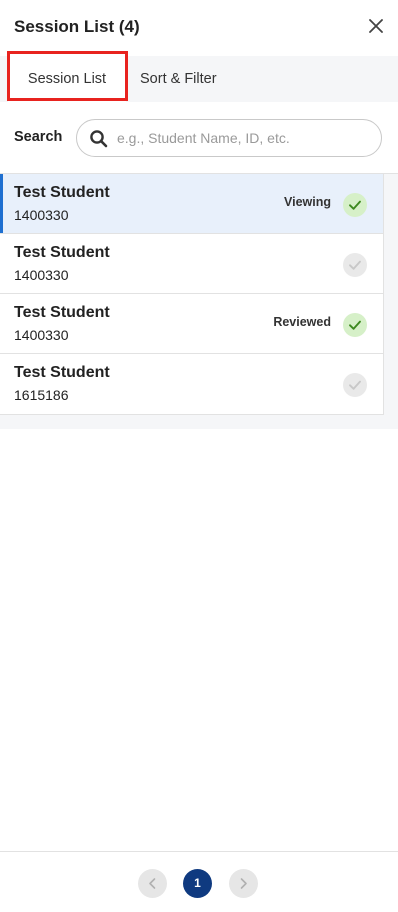 The height and width of the screenshot is (912, 398). I want to click on panel-title: Session List (4), so click(77, 26).